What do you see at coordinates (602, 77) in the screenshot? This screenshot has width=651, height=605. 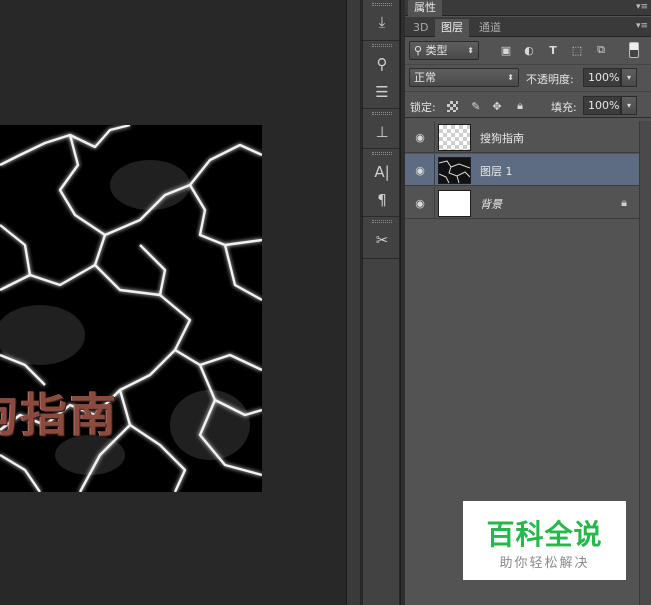 I see `opacity-input: 100%` at bounding box center [602, 77].